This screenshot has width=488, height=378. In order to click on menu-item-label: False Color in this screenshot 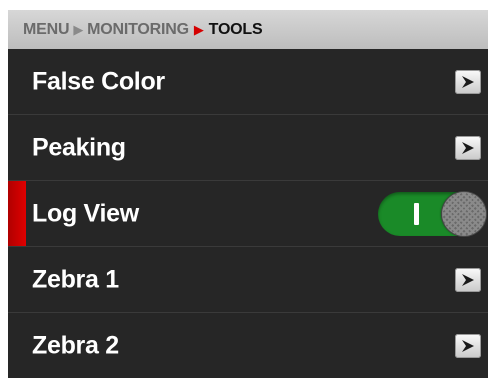, I will do `click(98, 81)`.